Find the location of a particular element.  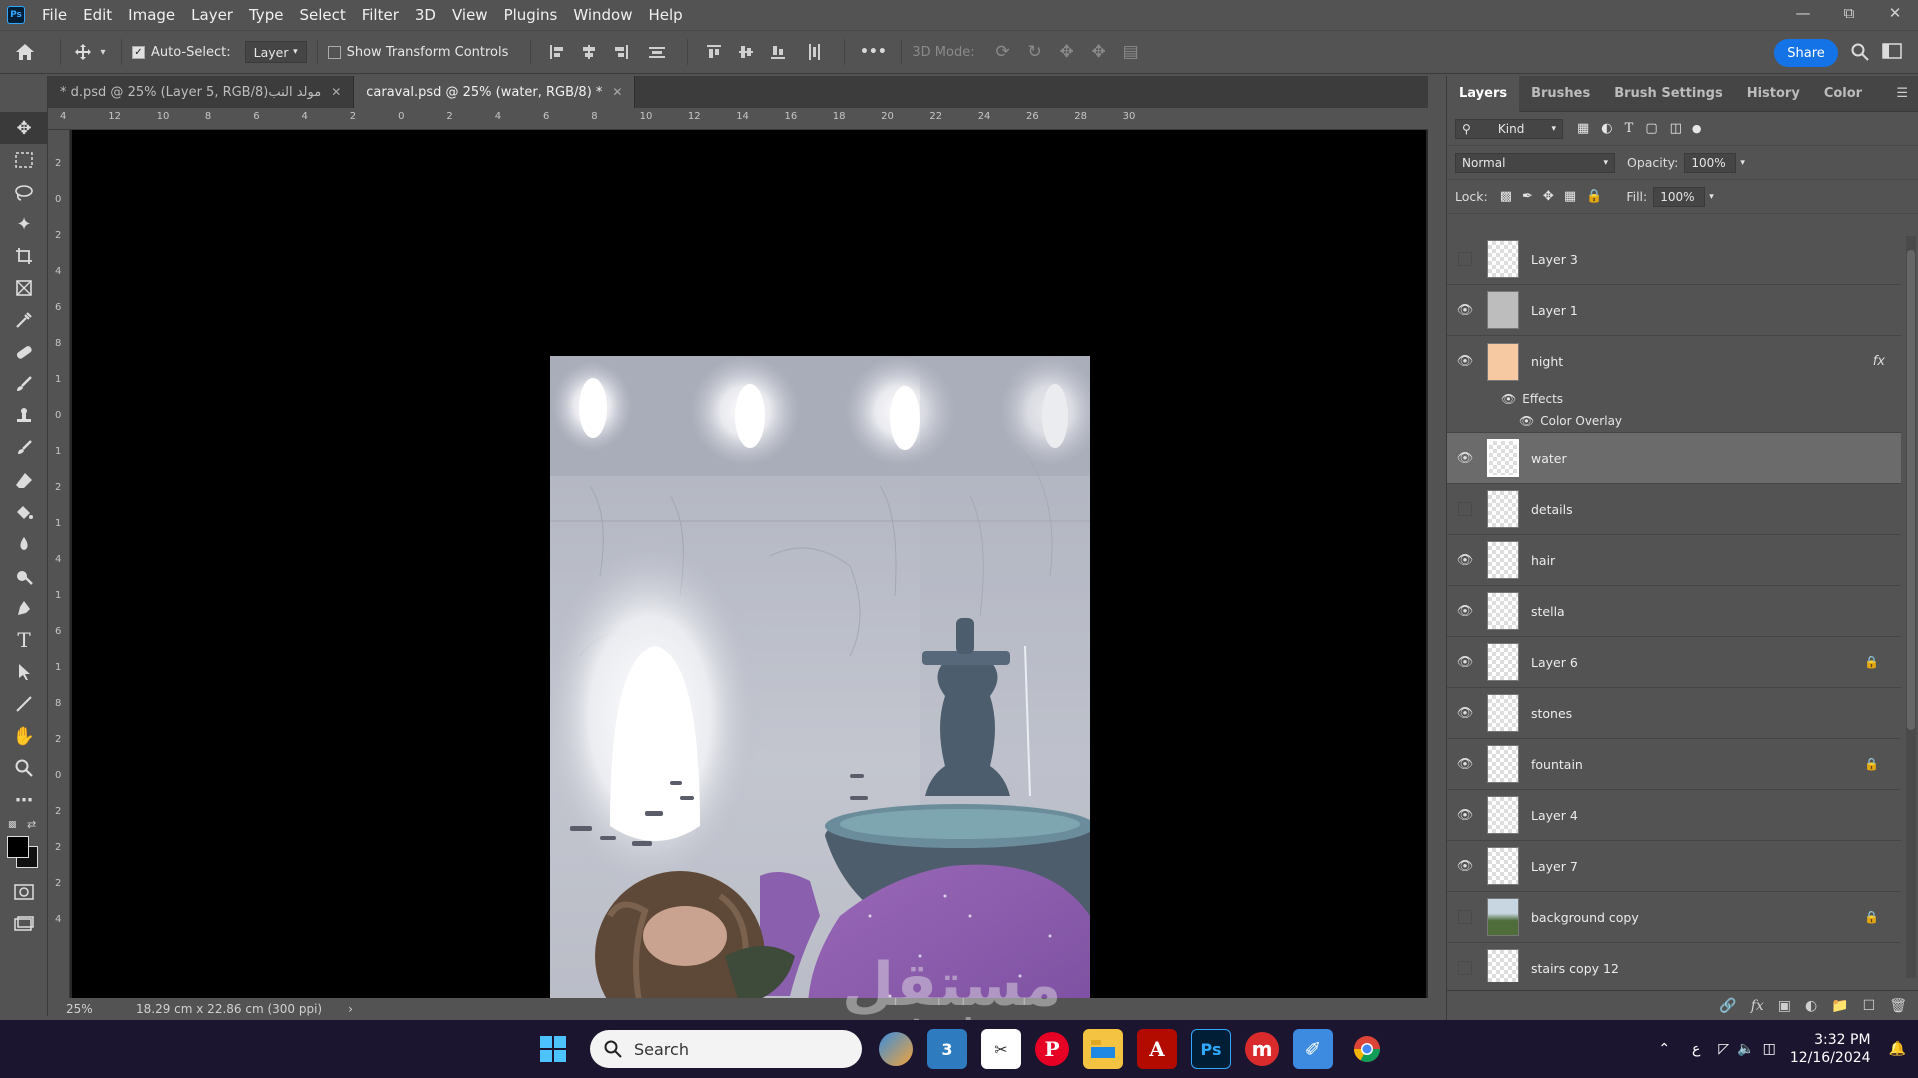

move-tool-preset-icon is located at coordinates (83, 52).